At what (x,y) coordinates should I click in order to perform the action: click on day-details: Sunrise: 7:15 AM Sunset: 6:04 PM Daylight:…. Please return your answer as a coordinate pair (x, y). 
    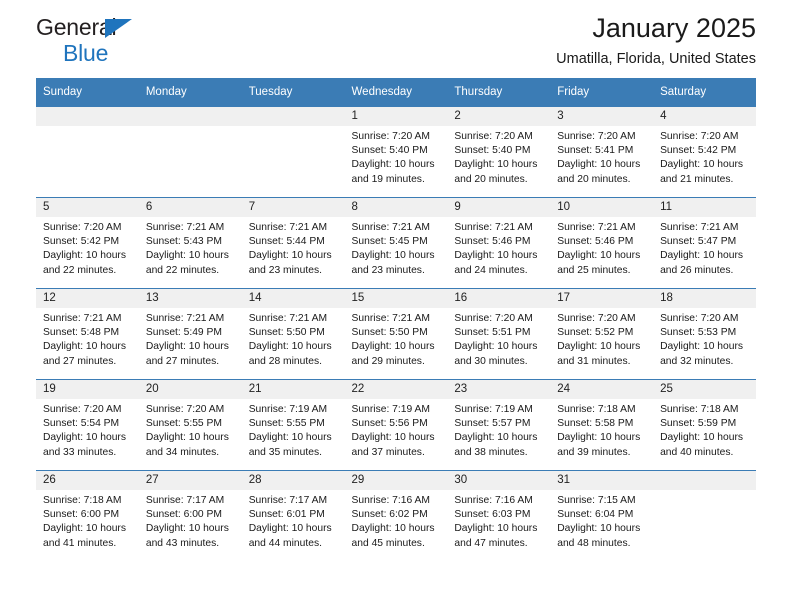
    Looking at the image, I should click on (601, 520).